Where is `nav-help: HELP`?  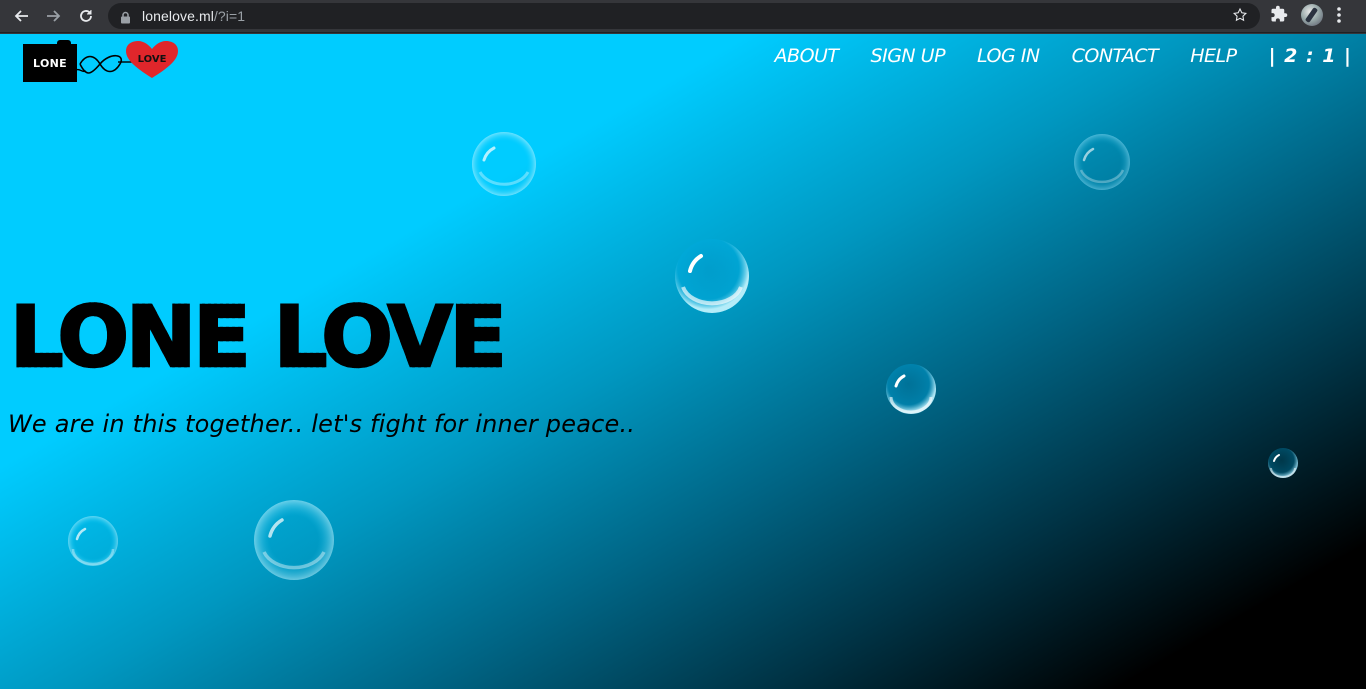
nav-help: HELP is located at coordinates (1213, 56).